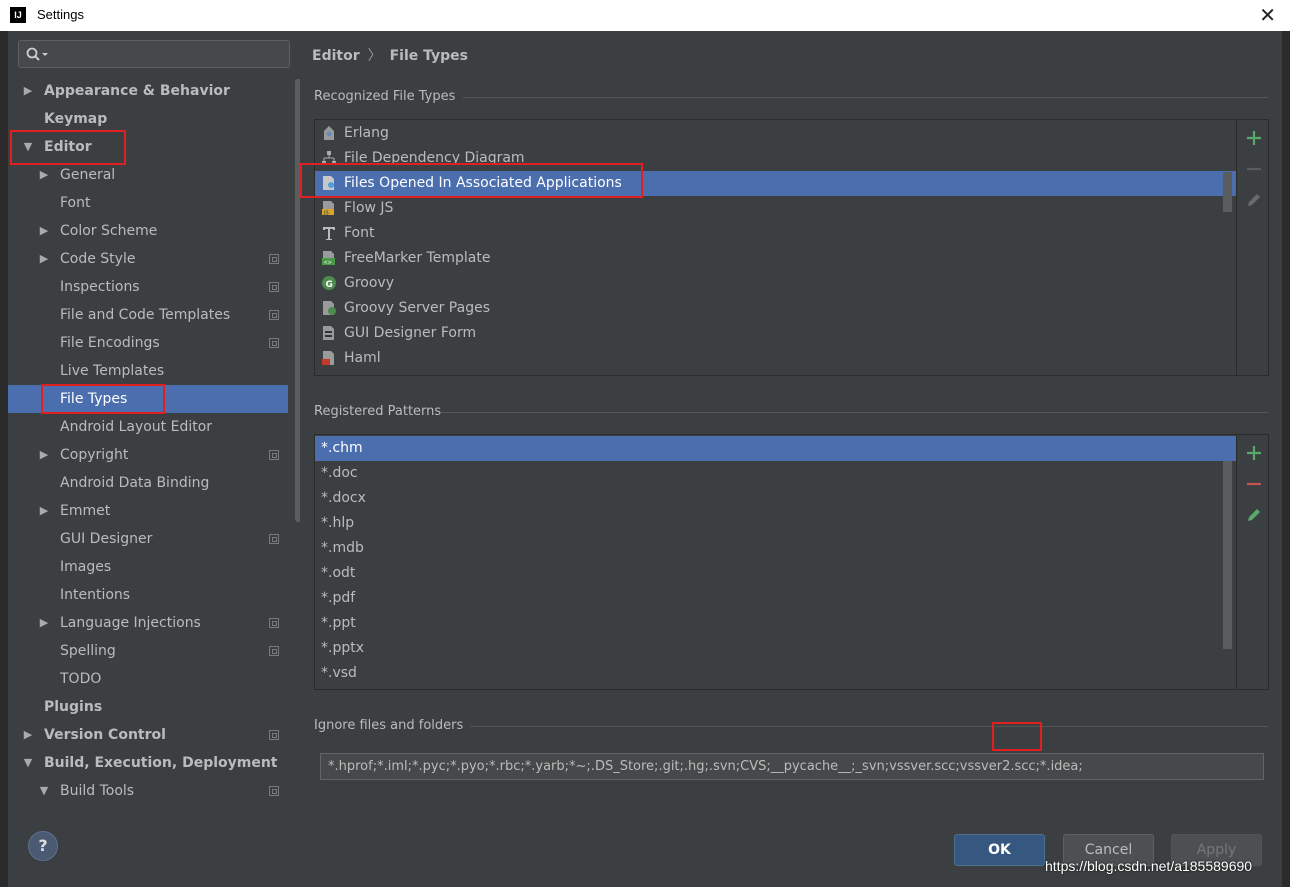 This screenshot has width=1290, height=887. Describe the element at coordinates (329, 133) in the screenshot. I see `erlang-icon` at that location.